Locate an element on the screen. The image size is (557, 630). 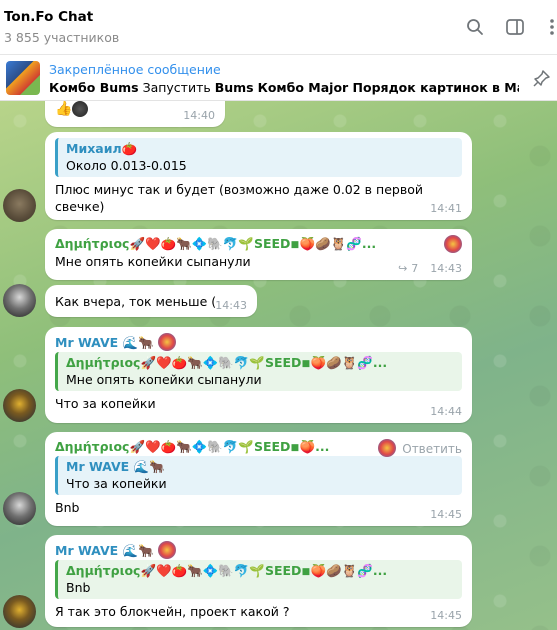
reply-author: Mr WAVE 🌊🐂 is located at coordinates (115, 466).